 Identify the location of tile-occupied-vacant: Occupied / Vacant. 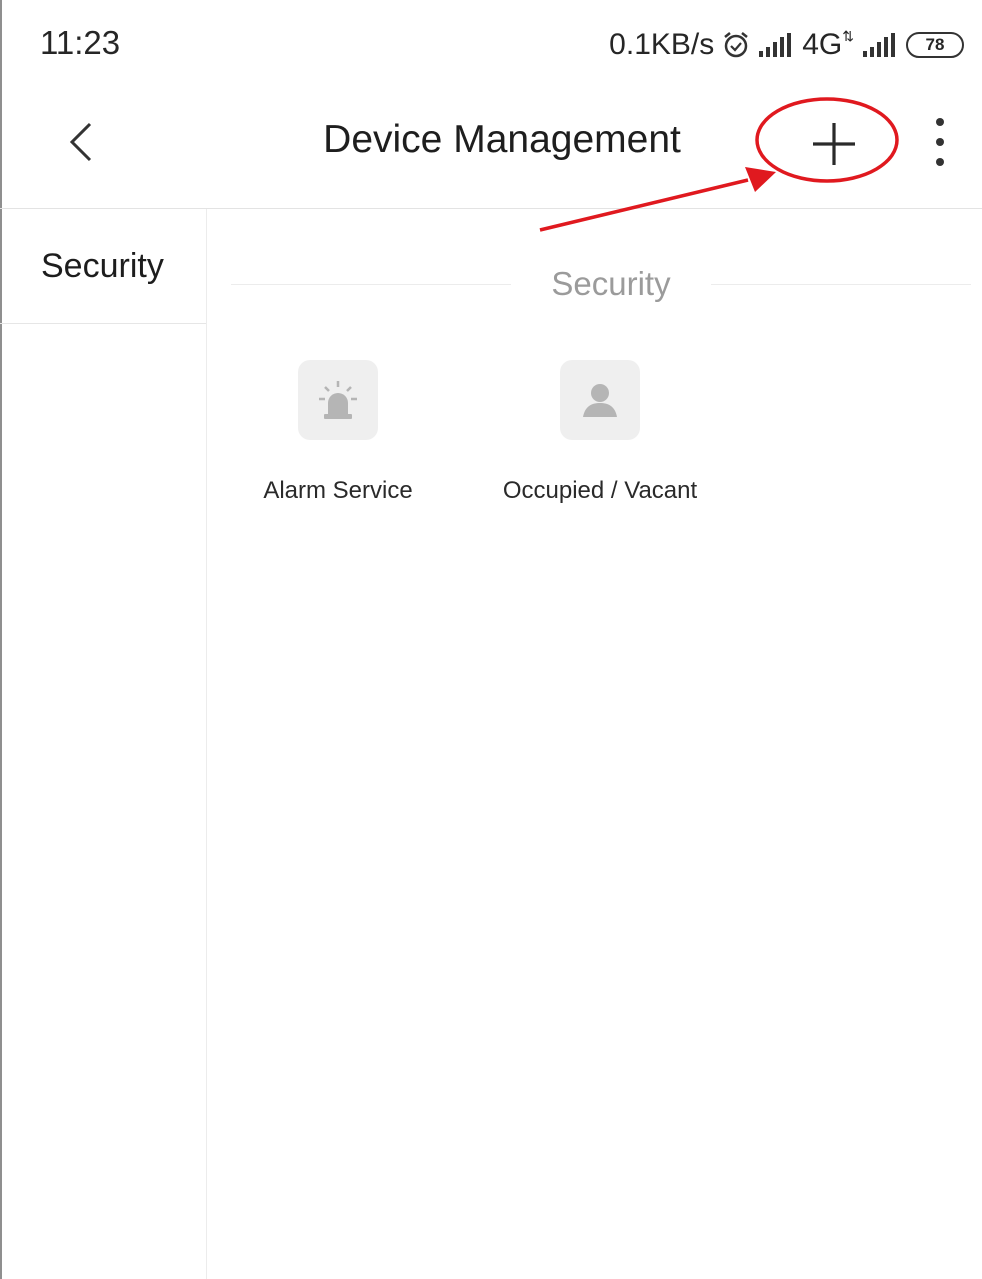
(600, 439).